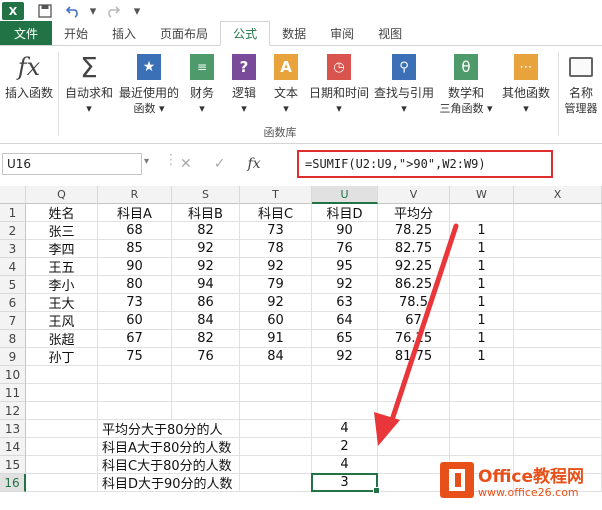 This screenshot has height=510, width=602. What do you see at coordinates (528, 492) in the screenshot?
I see `watermark-url: www.office26.com` at bounding box center [528, 492].